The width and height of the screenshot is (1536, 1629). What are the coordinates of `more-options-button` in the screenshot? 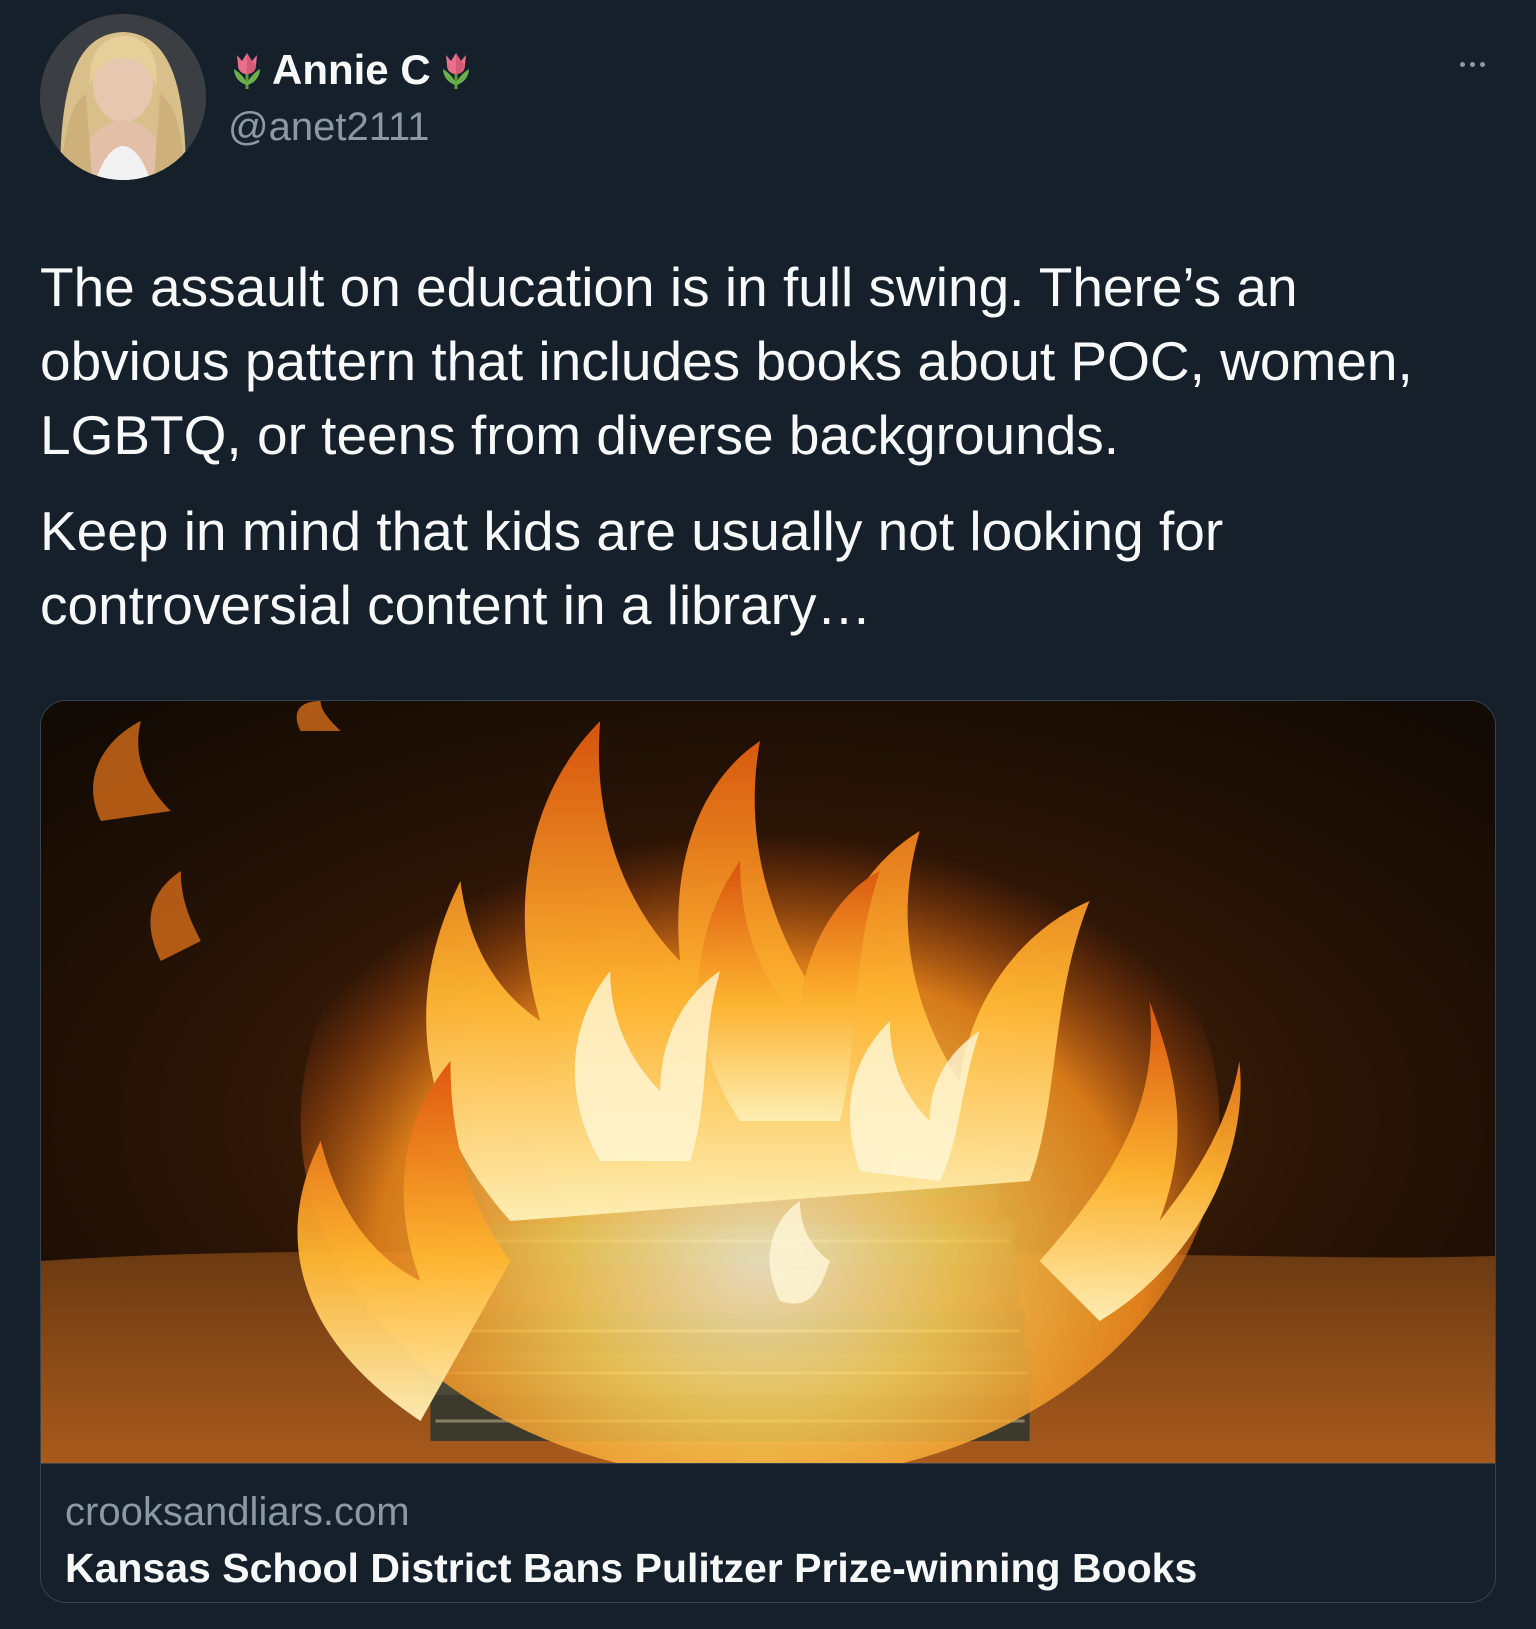 It's located at (1472, 64).